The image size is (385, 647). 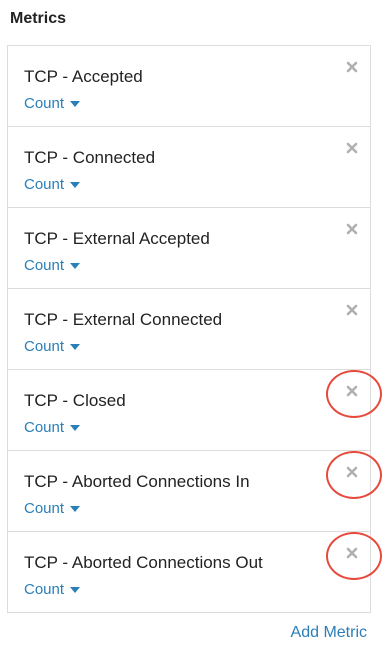 I want to click on metric-item: TCP - Aborted Connections Out Count, so click(x=189, y=572).